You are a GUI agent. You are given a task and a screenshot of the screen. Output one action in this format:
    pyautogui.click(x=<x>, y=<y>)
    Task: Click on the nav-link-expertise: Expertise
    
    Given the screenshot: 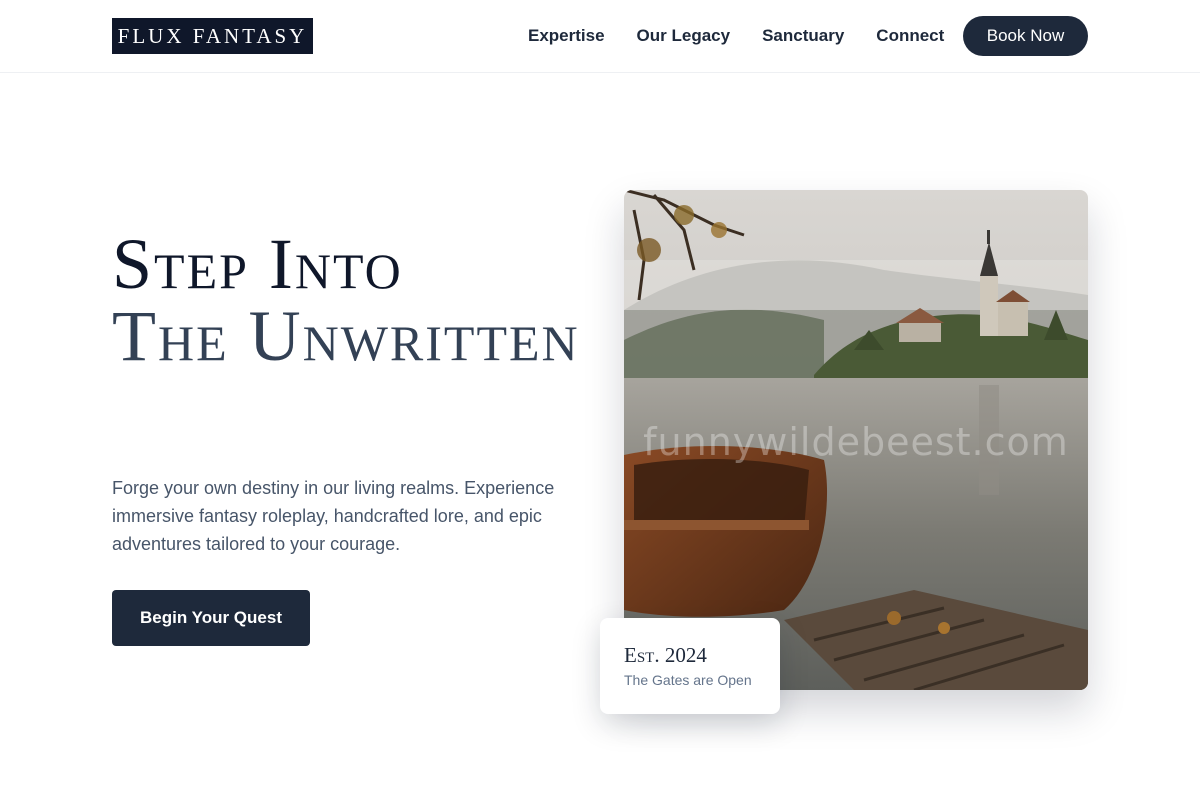 What is the action you would take?
    pyautogui.click(x=566, y=36)
    